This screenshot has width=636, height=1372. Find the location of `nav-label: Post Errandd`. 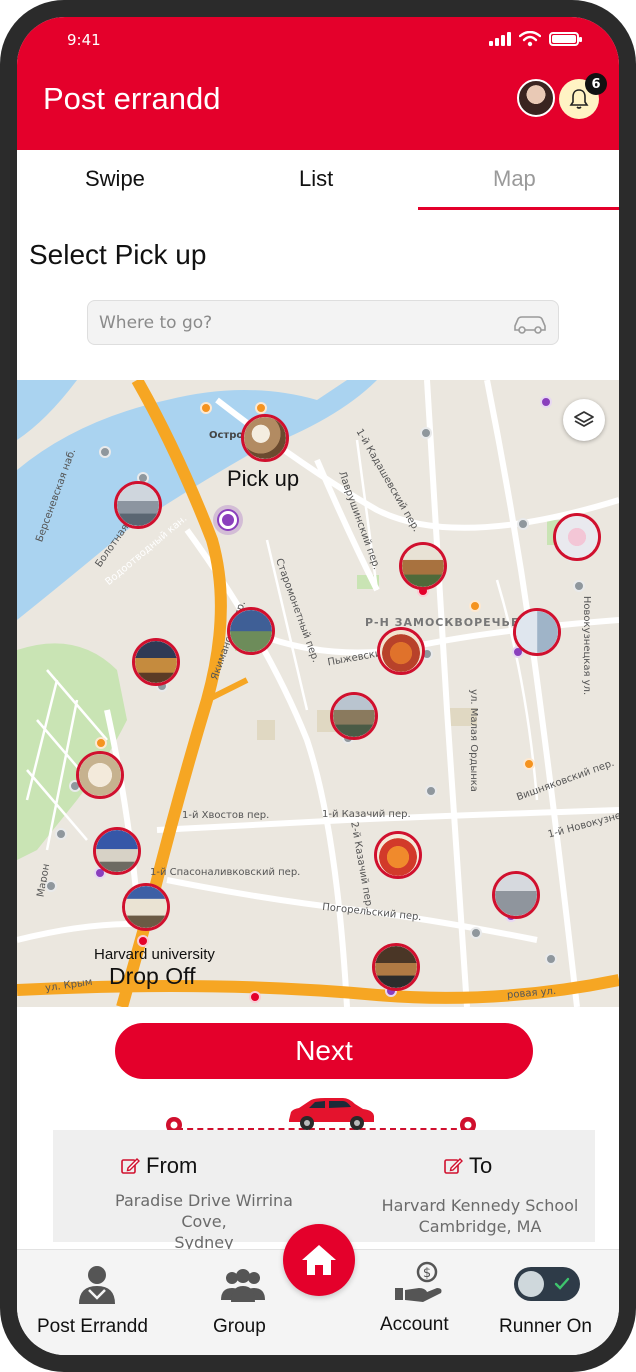

nav-label: Post Errandd is located at coordinates (92, 1326).